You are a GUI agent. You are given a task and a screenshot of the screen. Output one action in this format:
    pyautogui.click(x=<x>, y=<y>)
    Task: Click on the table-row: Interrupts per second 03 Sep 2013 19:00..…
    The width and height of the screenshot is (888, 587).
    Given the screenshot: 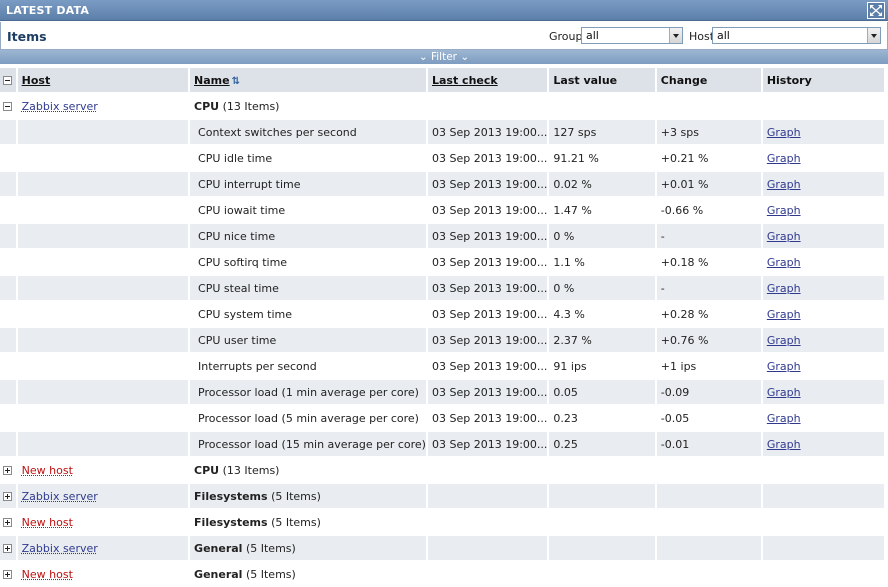 What is the action you would take?
    pyautogui.click(x=442, y=366)
    